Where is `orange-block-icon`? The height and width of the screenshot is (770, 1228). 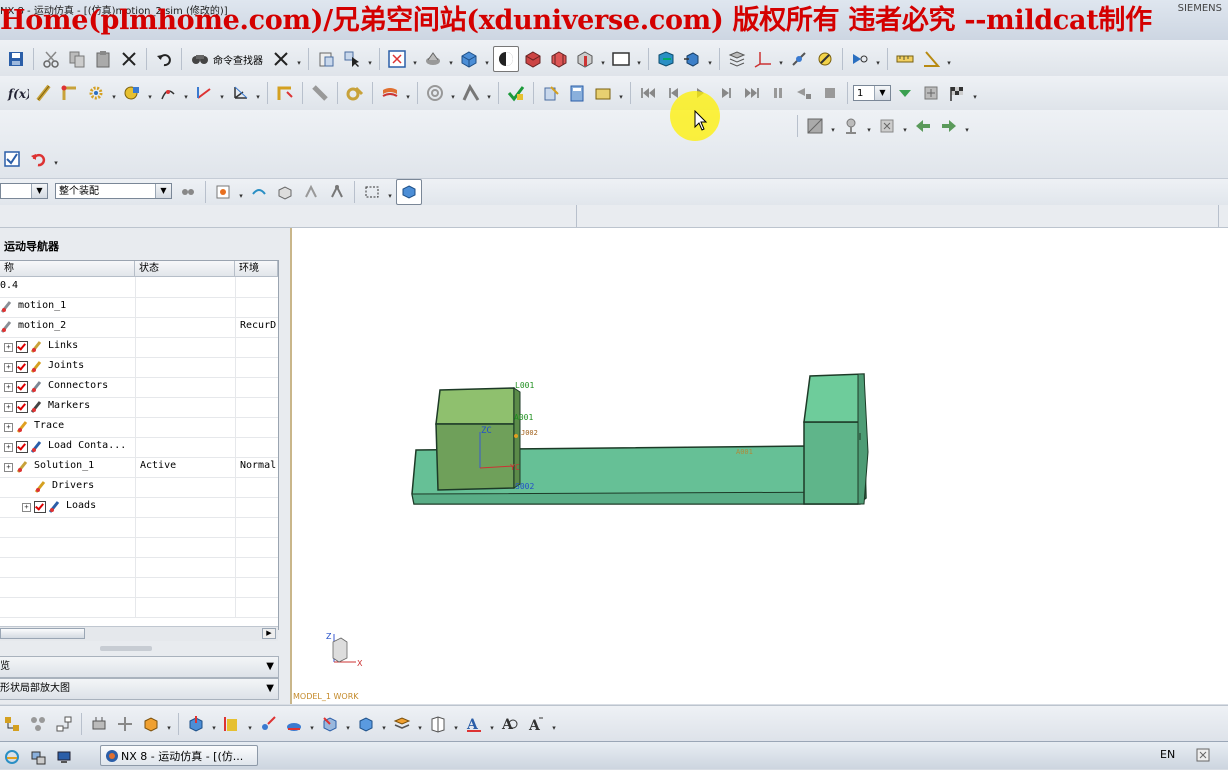
orange-block-icon is located at coordinates (151, 724).